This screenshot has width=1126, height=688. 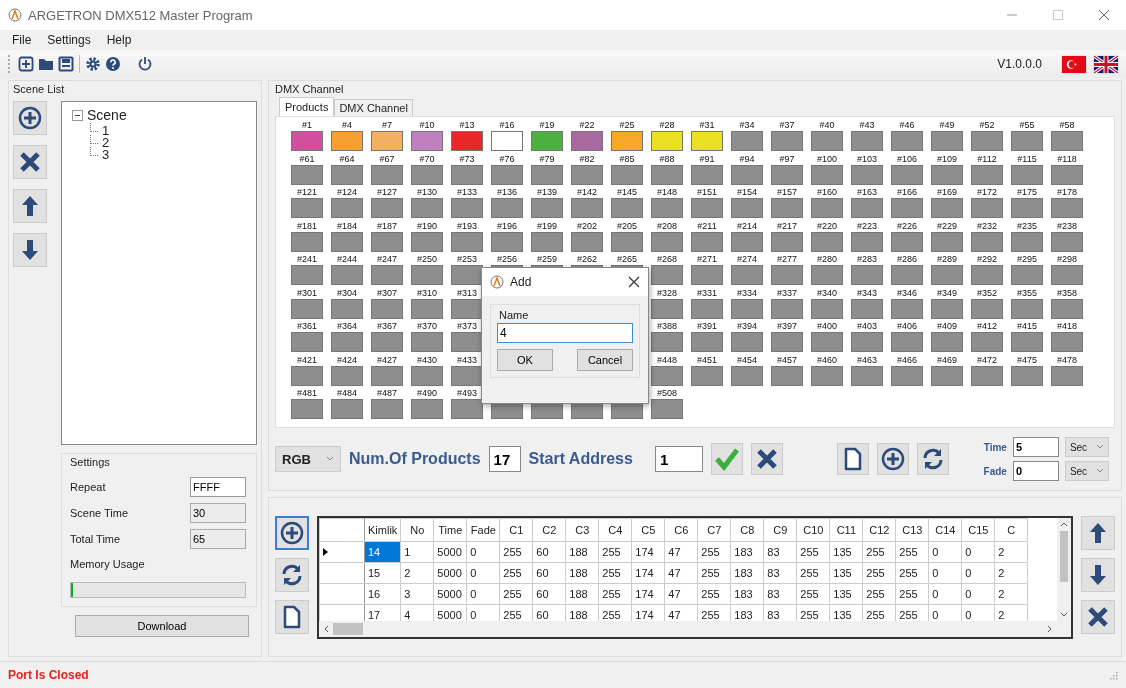 What do you see at coordinates (1035, 471) in the screenshot?
I see `input-field: 0` at bounding box center [1035, 471].